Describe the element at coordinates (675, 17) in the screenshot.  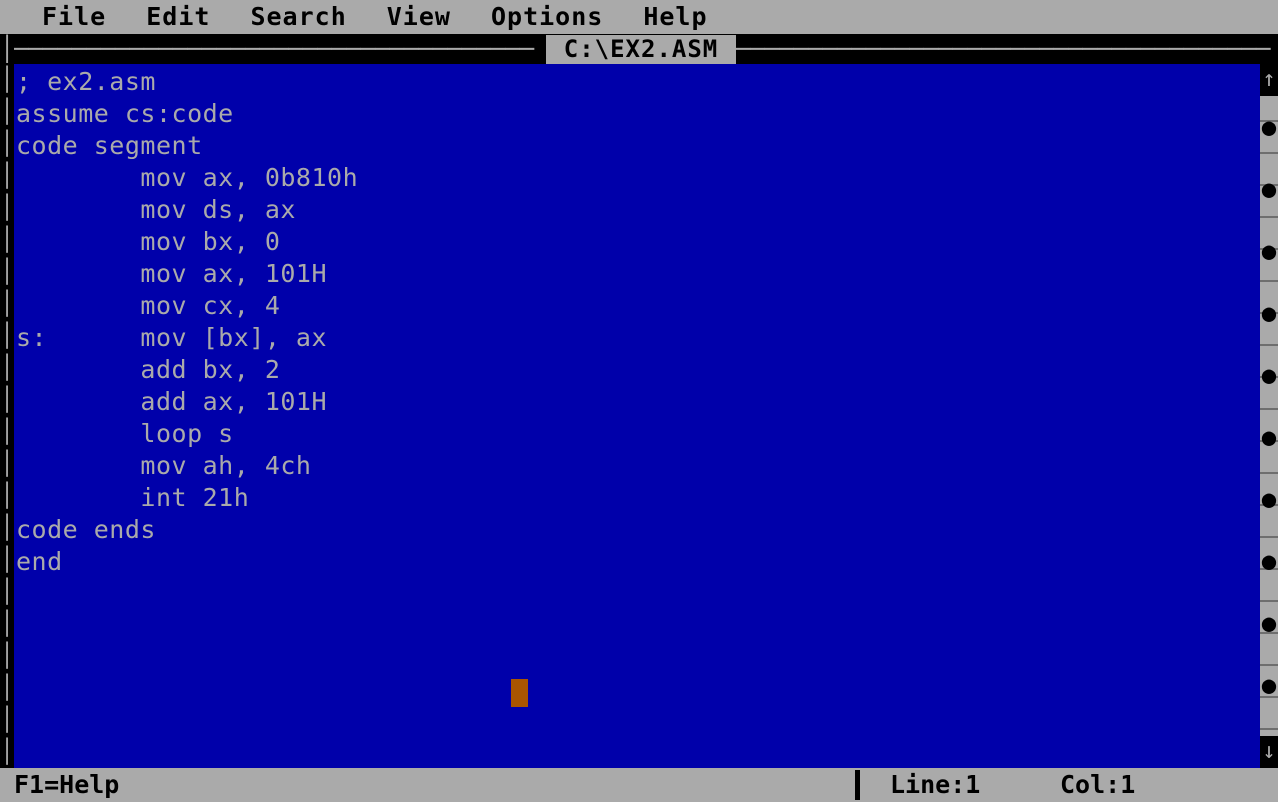
I see `menu-item-help: Help` at that location.